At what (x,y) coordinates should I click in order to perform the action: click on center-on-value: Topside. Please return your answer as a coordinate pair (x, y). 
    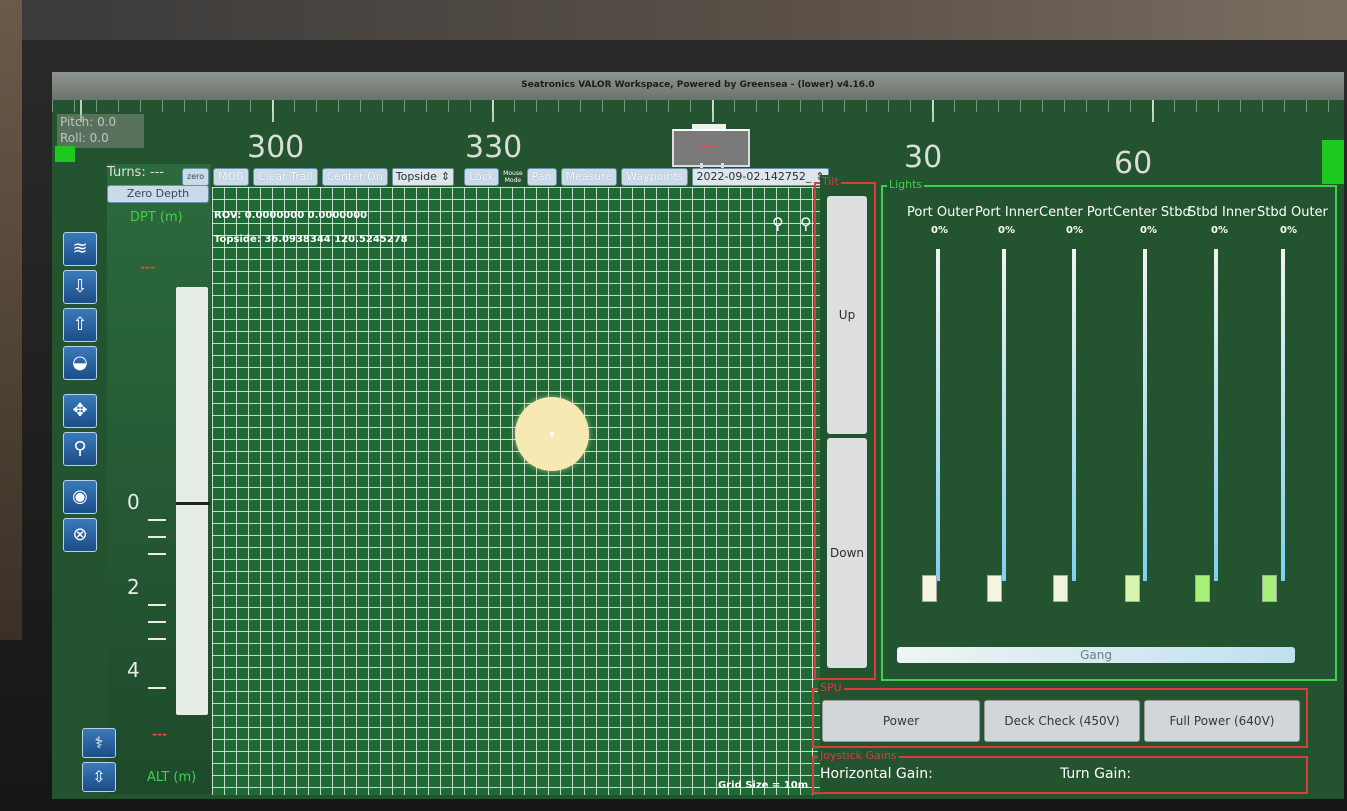
    Looking at the image, I should click on (416, 176).